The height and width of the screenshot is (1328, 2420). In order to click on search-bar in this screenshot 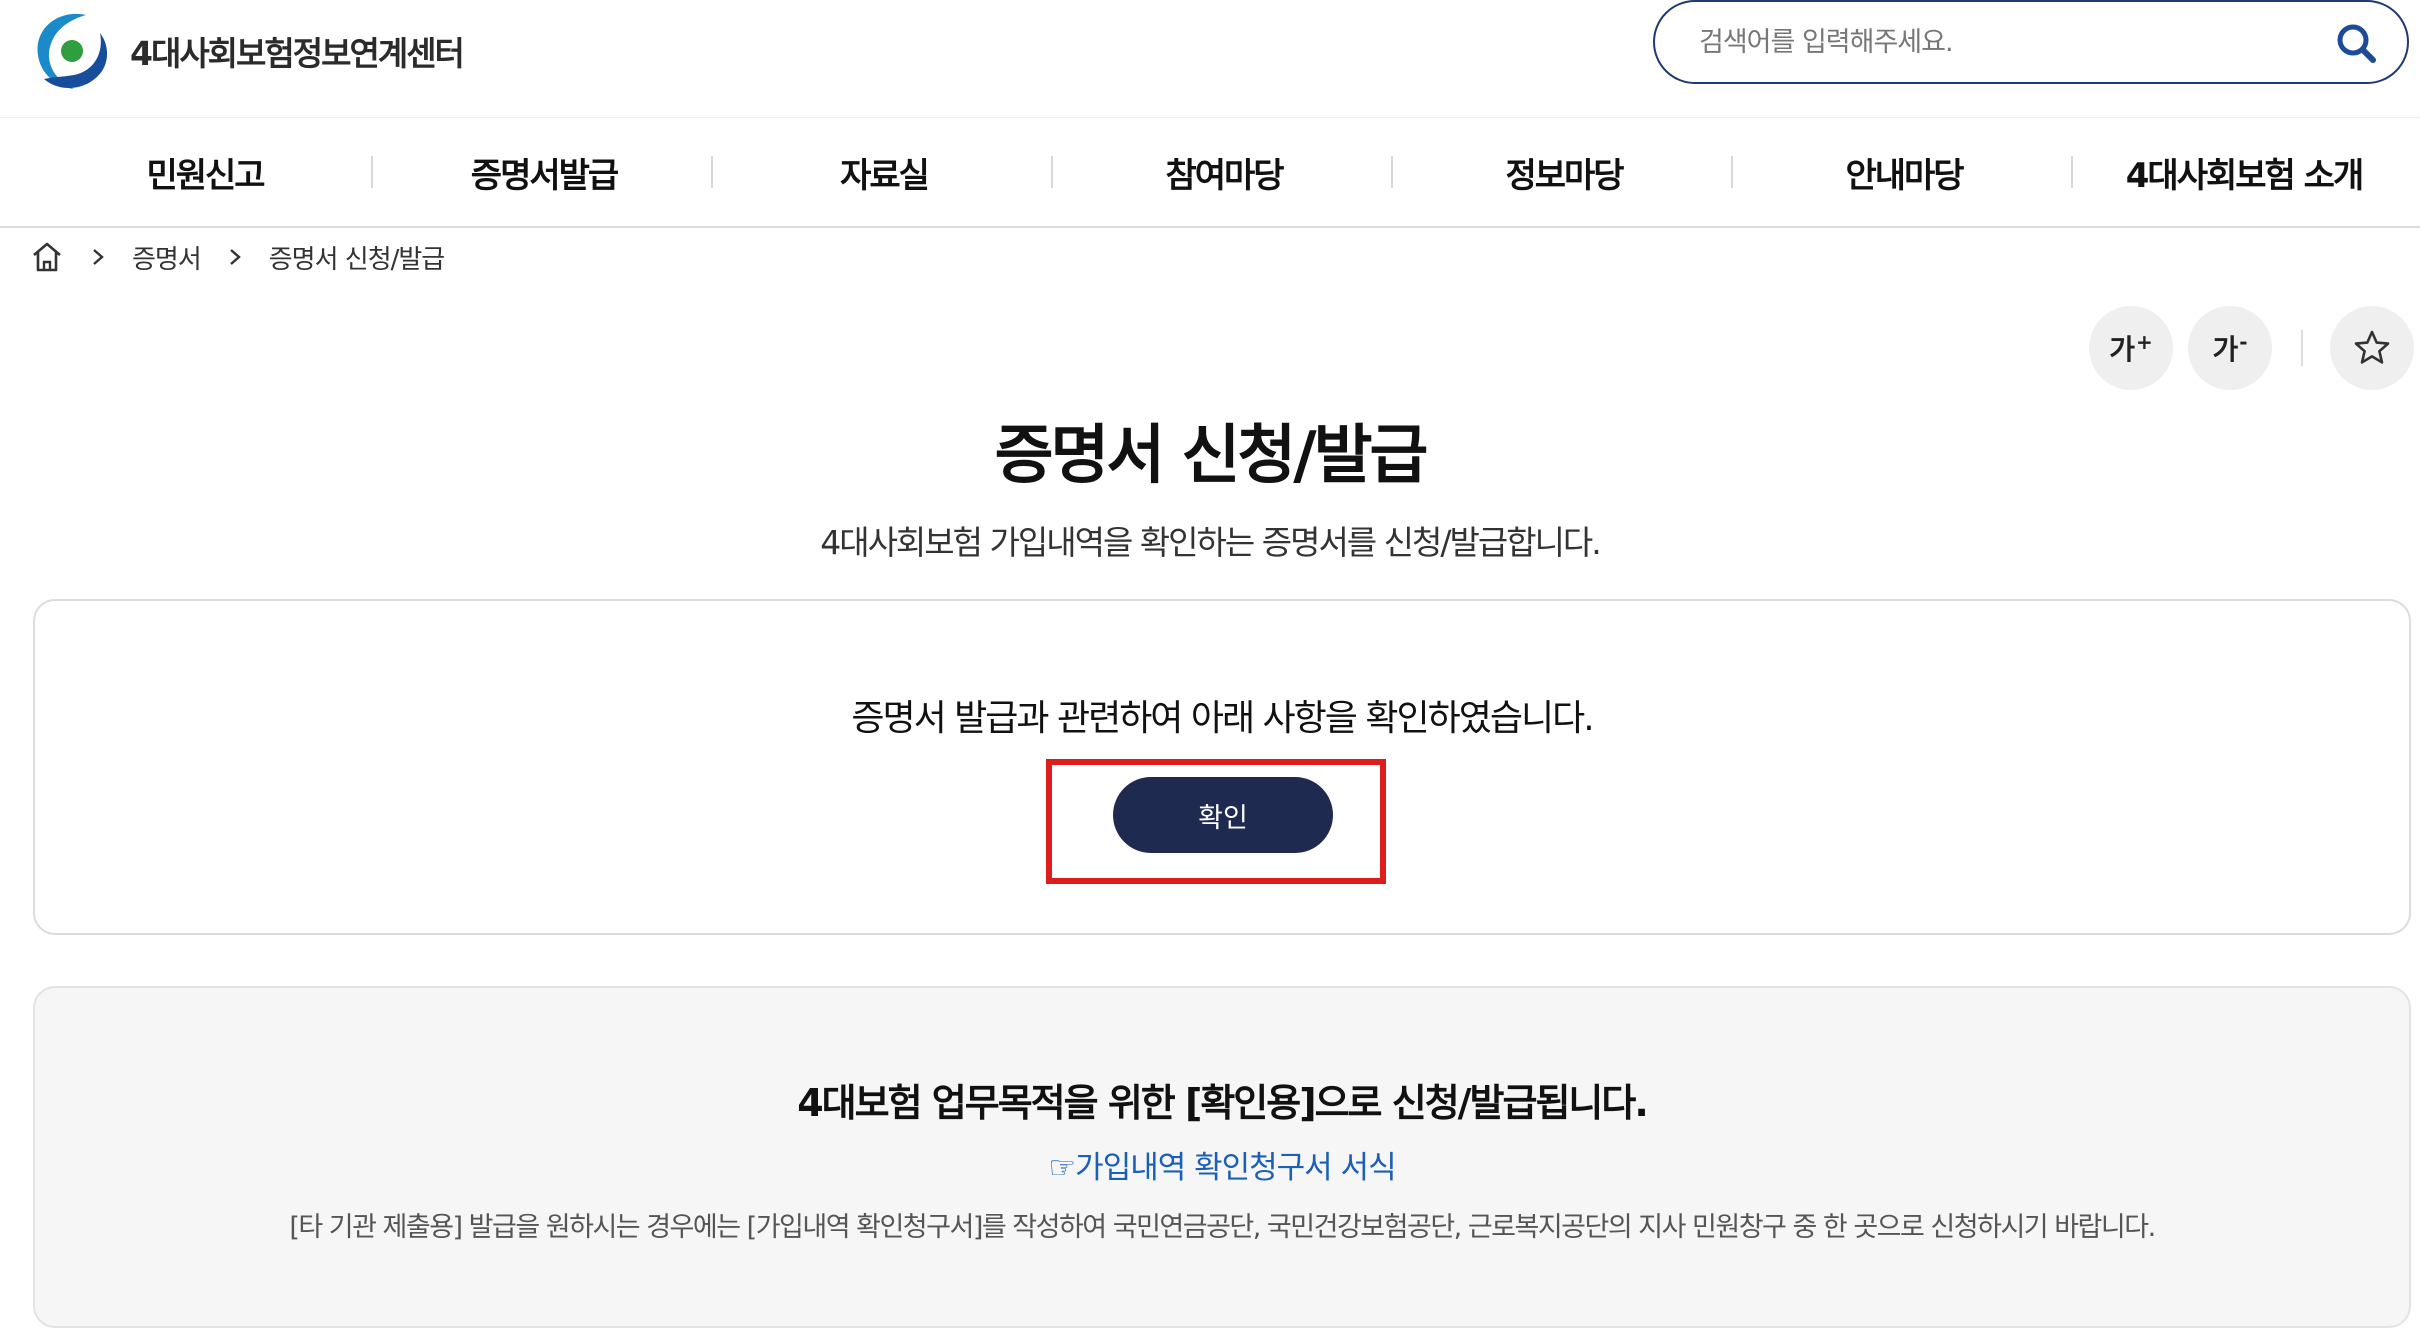, I will do `click(2031, 42)`.